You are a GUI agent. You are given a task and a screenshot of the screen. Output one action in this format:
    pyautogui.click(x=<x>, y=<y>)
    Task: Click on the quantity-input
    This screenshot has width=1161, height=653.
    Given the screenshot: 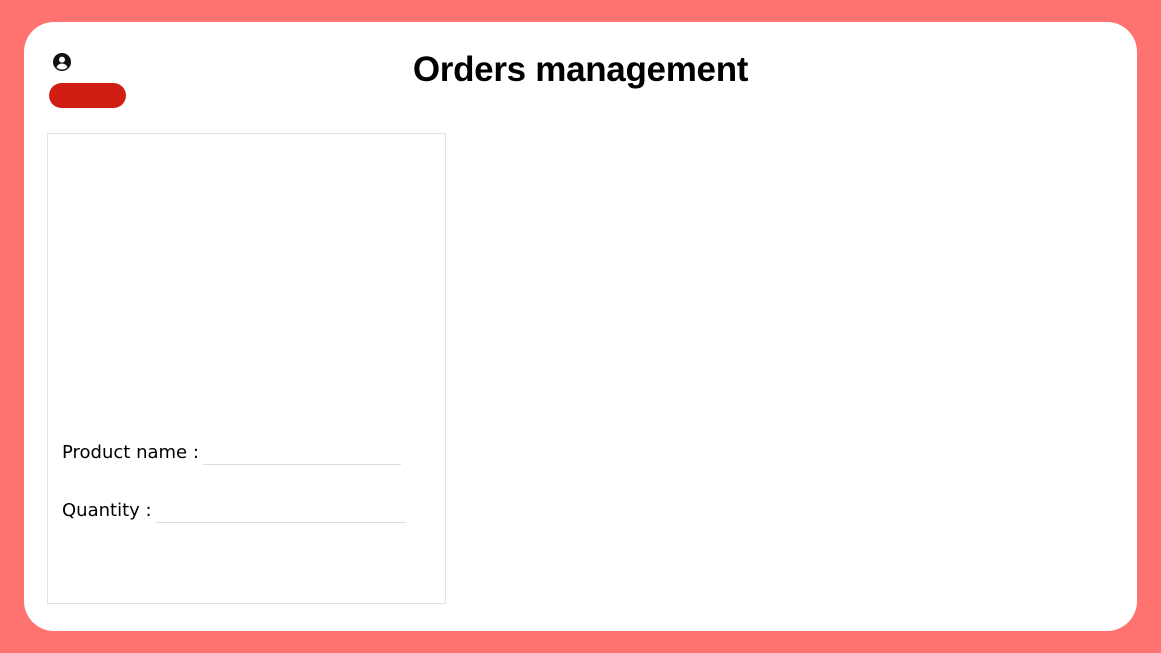 What is the action you would take?
    pyautogui.click(x=280, y=509)
    